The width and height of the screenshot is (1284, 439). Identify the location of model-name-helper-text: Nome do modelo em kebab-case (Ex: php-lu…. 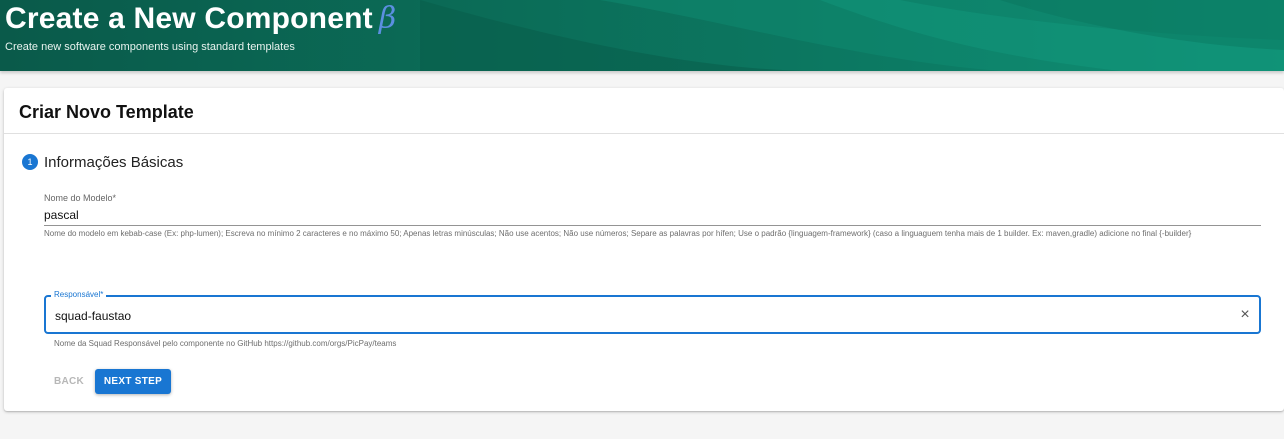
(618, 233).